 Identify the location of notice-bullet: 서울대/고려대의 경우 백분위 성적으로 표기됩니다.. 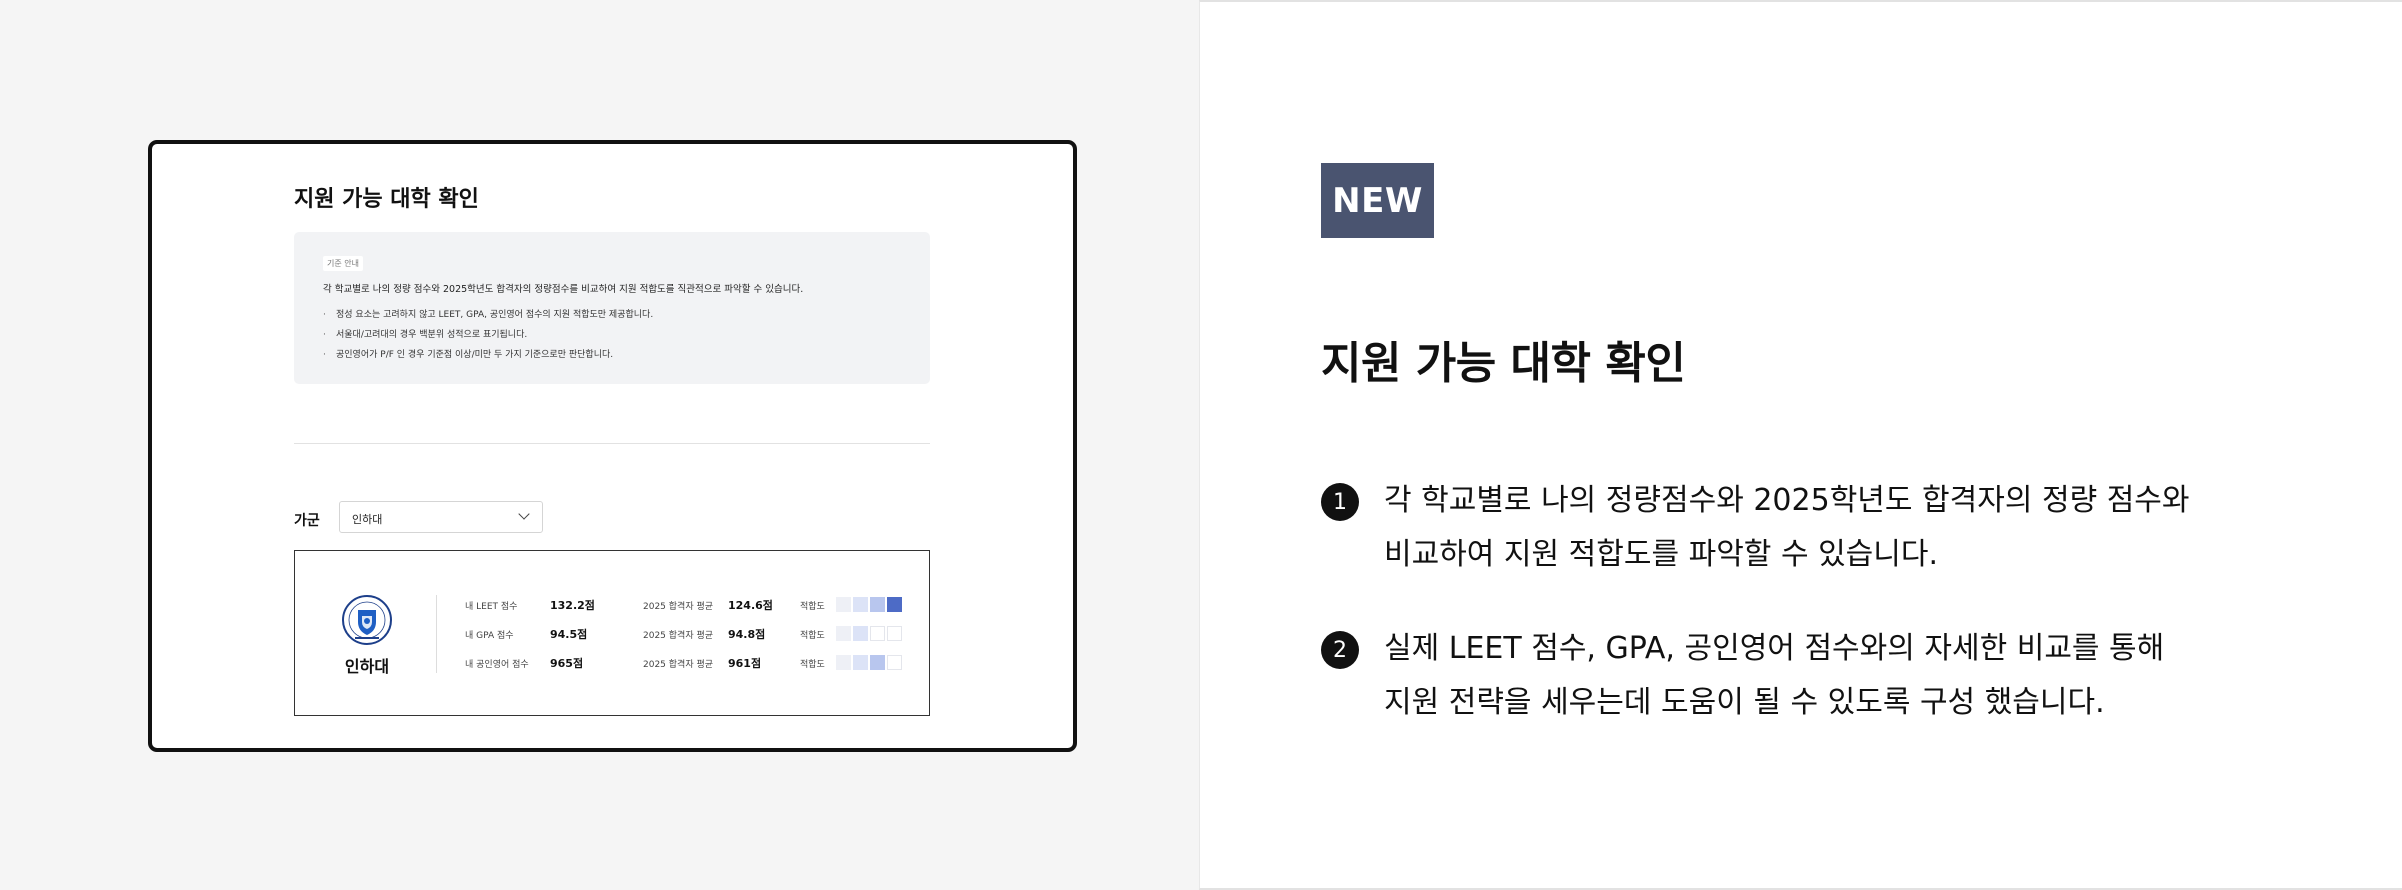
(488, 337).